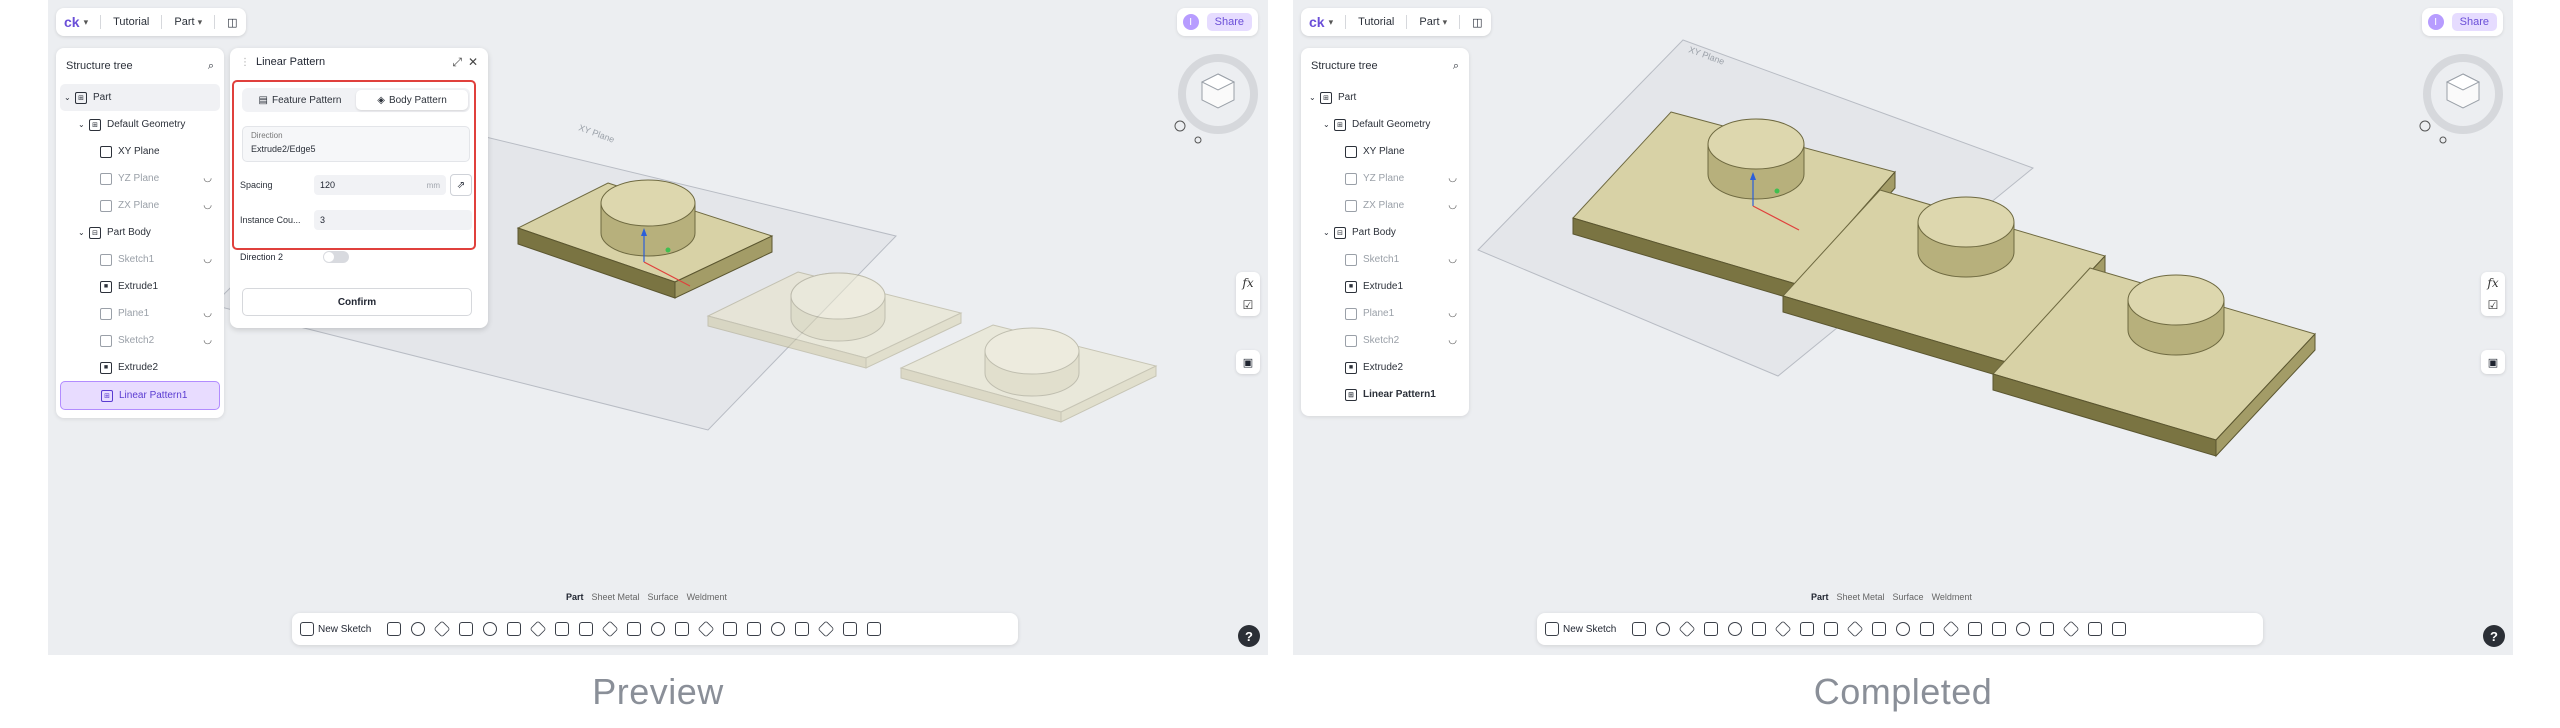  I want to click on tree-item-plane1: Plane1 ◡, so click(140, 313).